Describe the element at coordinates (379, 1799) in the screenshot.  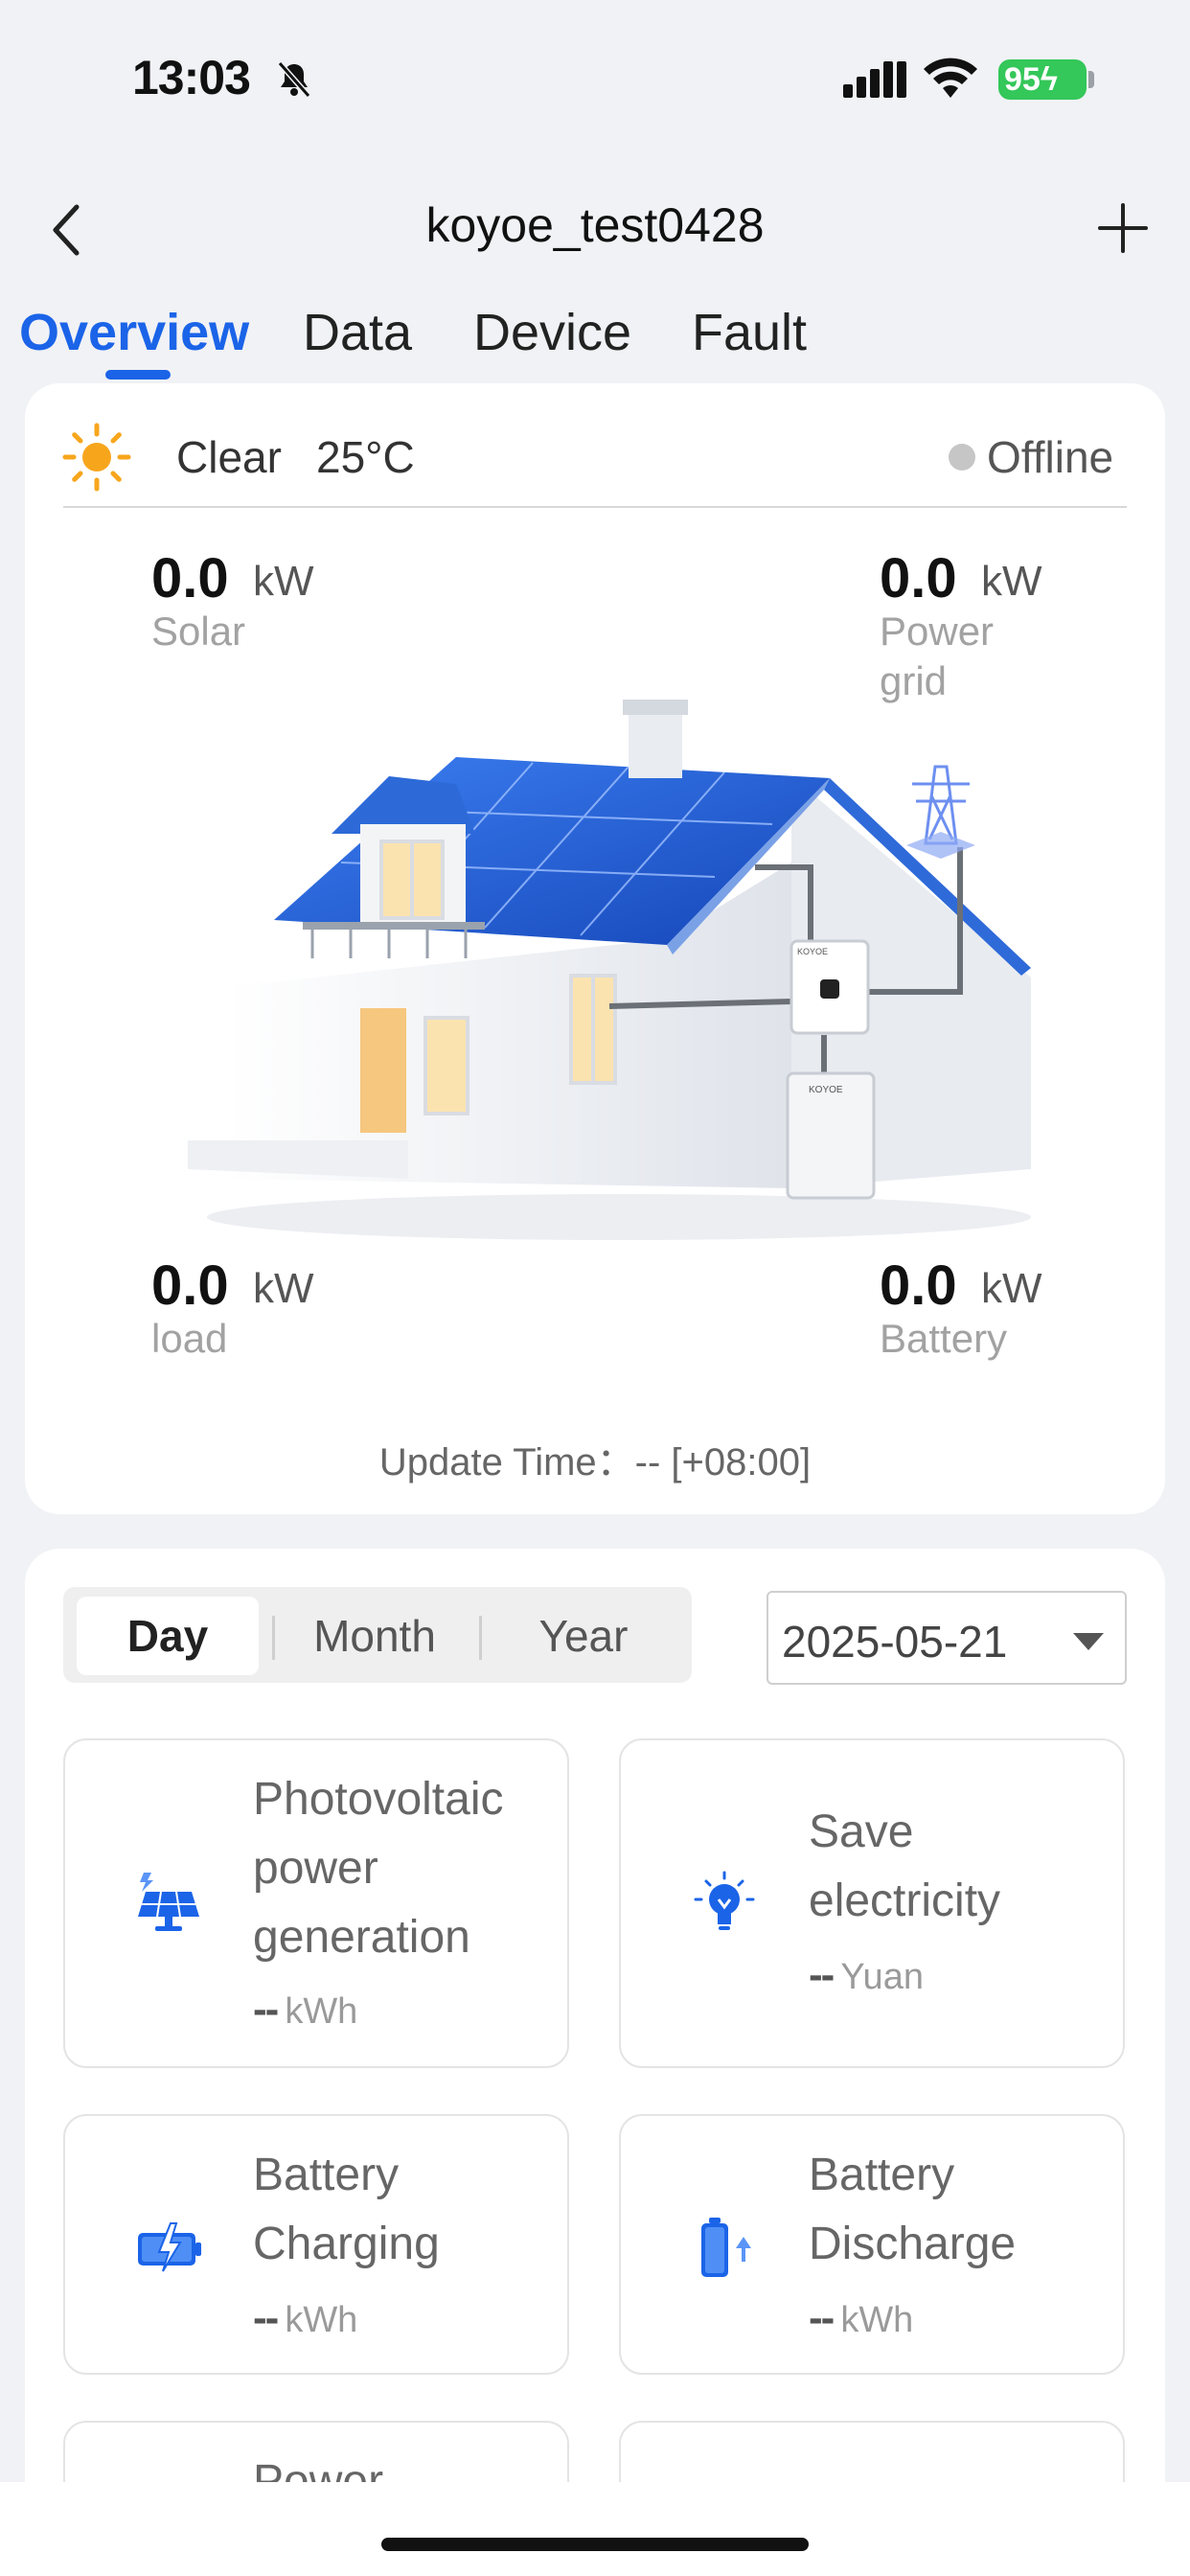
I see `tile-title-line: Photovoltaic` at that location.